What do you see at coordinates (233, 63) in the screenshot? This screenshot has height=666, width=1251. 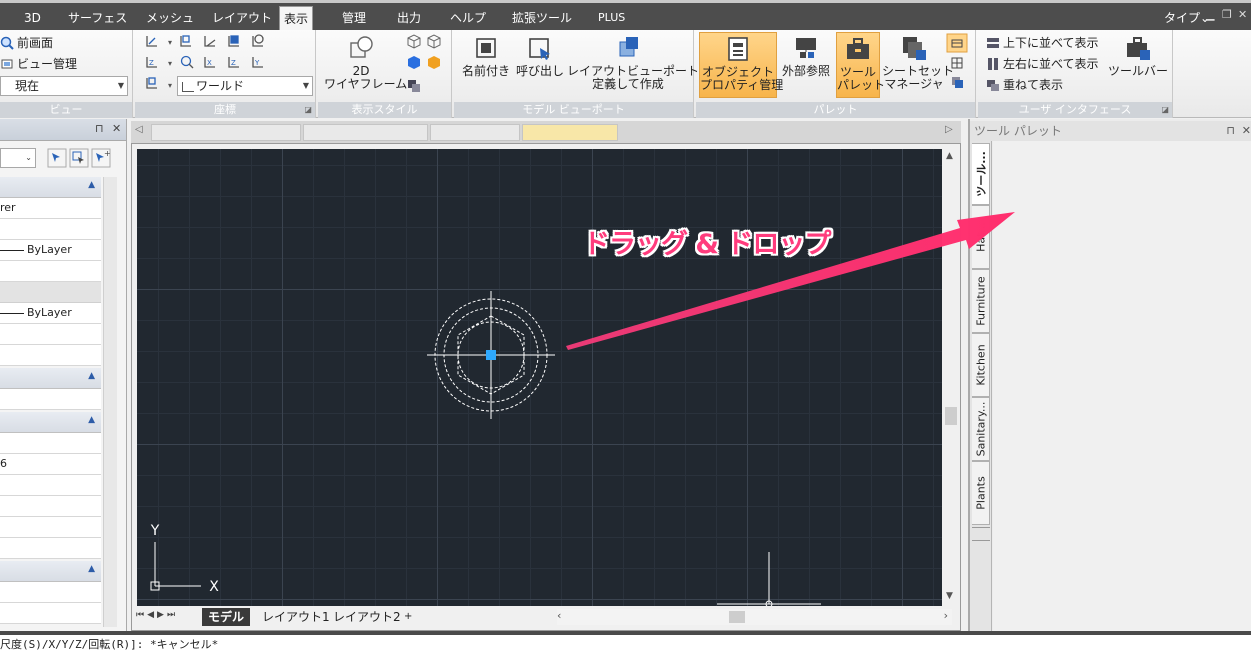 I see `svg-text: Z` at bounding box center [233, 63].